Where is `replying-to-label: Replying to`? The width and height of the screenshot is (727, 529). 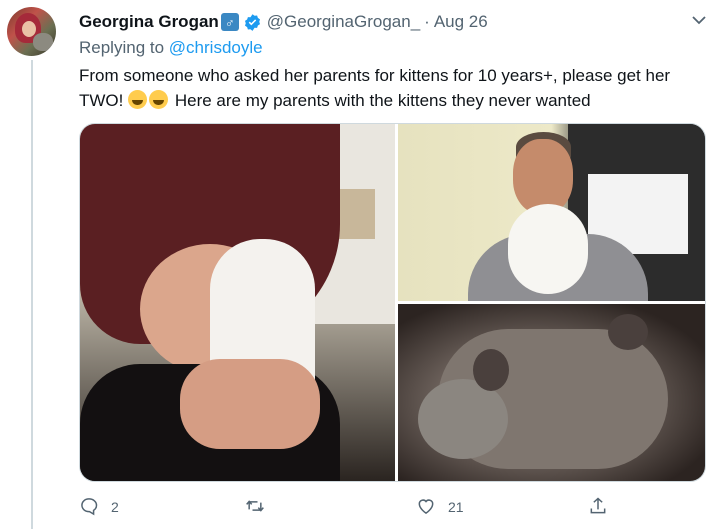
replying-to-label: Replying to is located at coordinates (122, 47).